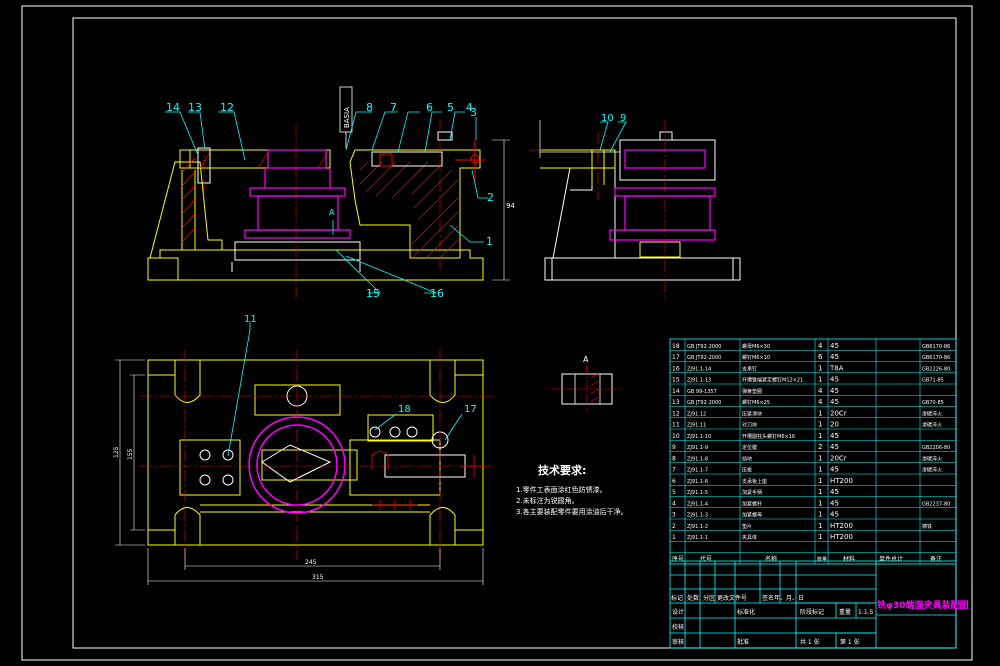  I want to click on part-name: 支承板上座, so click(754, 481).